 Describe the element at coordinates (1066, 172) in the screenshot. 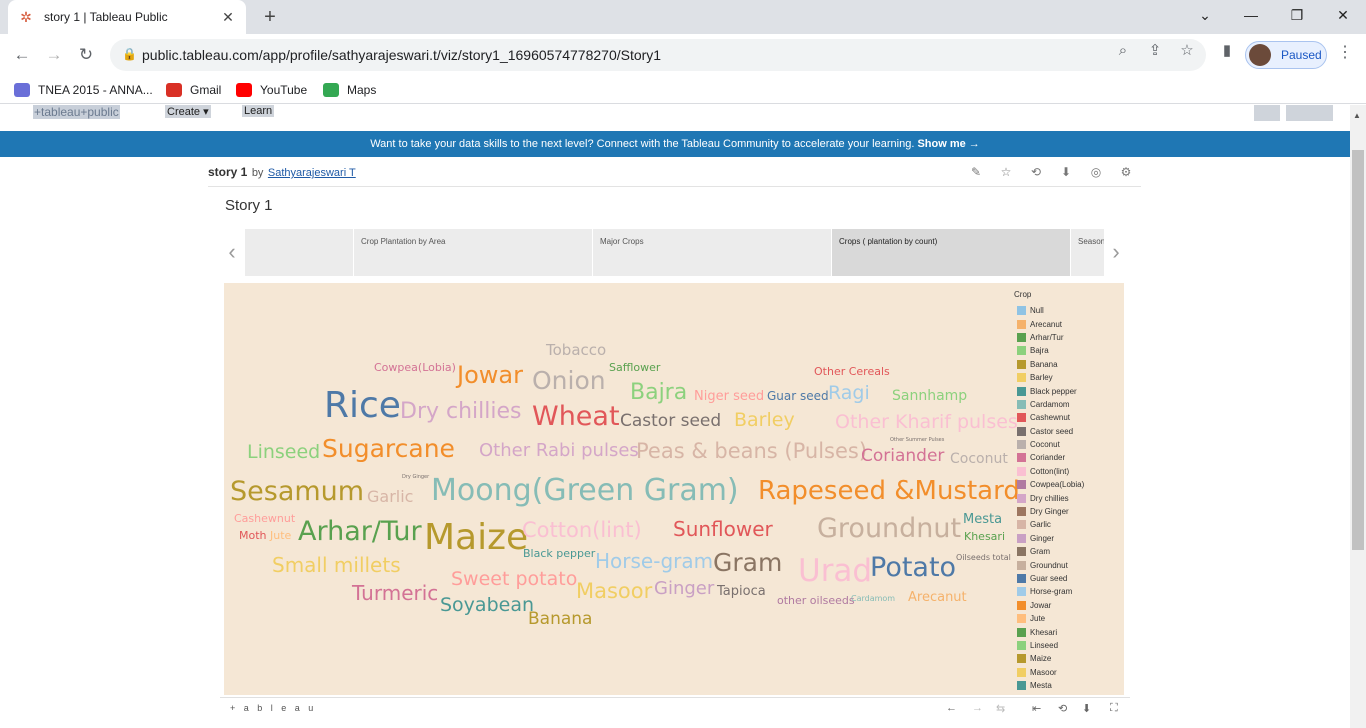

I see `download-icon: ⬇` at that location.